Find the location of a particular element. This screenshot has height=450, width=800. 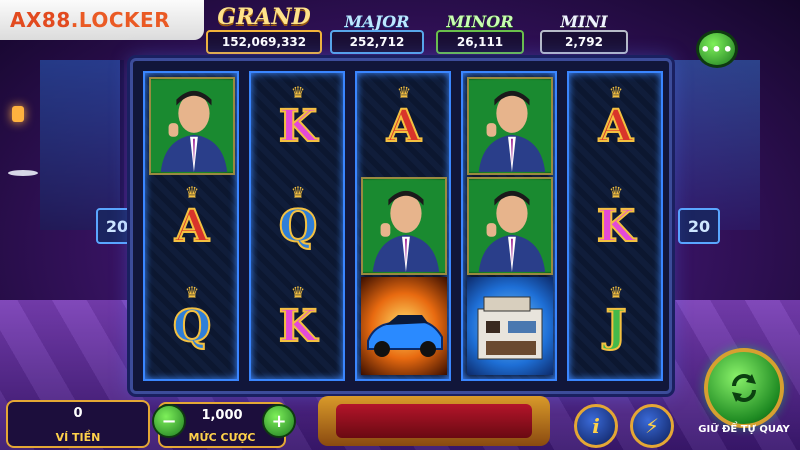

jackpot-grand: GRAND 152,069,332 is located at coordinates (264, 29).